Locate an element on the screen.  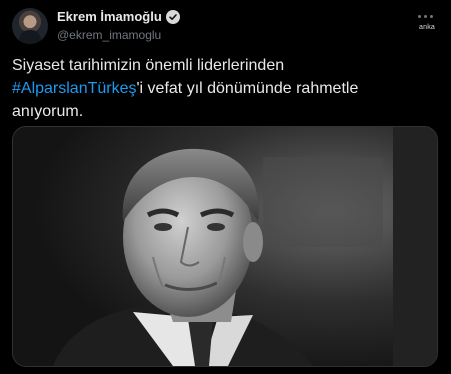
avatar is located at coordinates (30, 26).